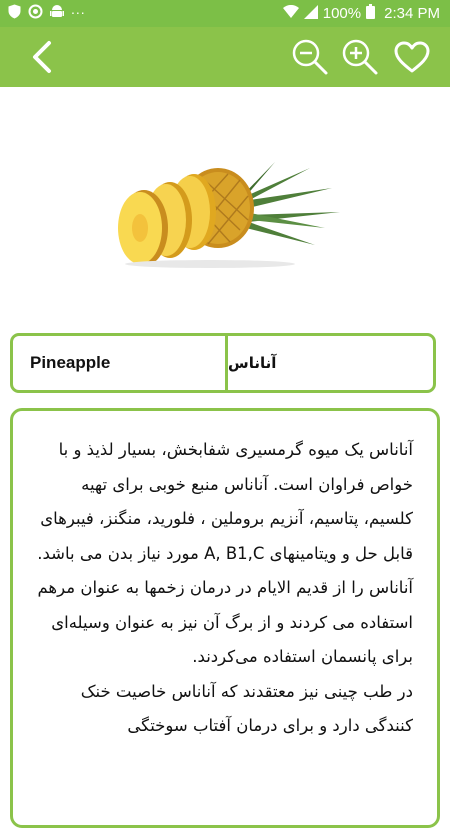  What do you see at coordinates (225, 57) in the screenshot?
I see `app-bar` at bounding box center [225, 57].